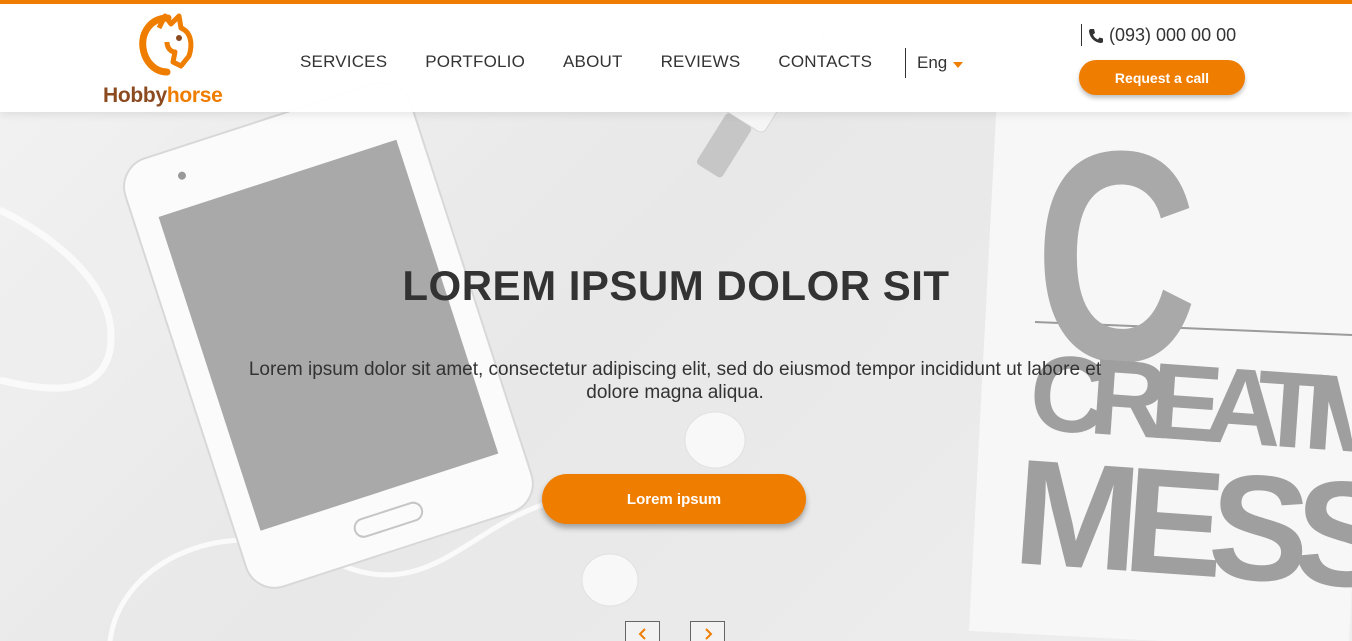 The height and width of the screenshot is (641, 1352). Describe the element at coordinates (1162, 77) in the screenshot. I see `request-call-button: Request a call` at that location.